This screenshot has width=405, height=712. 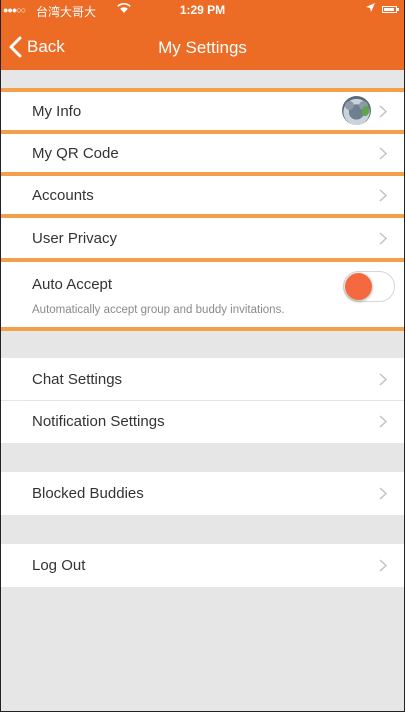 I want to click on status-bar: ●●●○○ 台湾大哥大 1:29 PM, so click(x=202, y=11).